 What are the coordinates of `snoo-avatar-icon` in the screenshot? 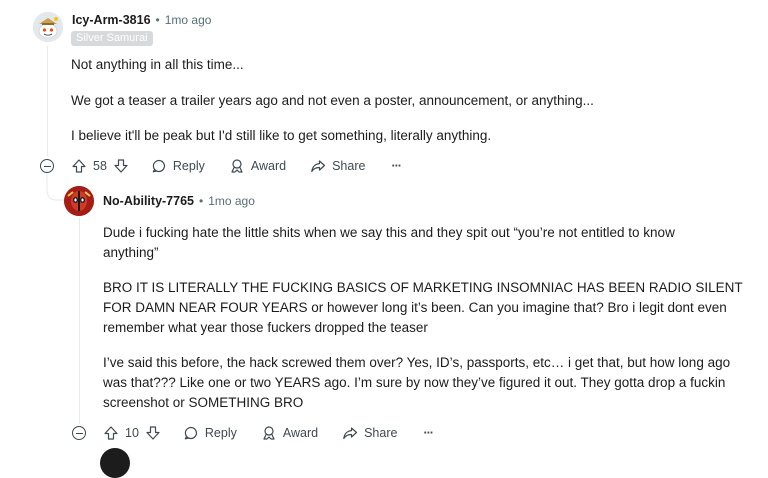 It's located at (48, 27).